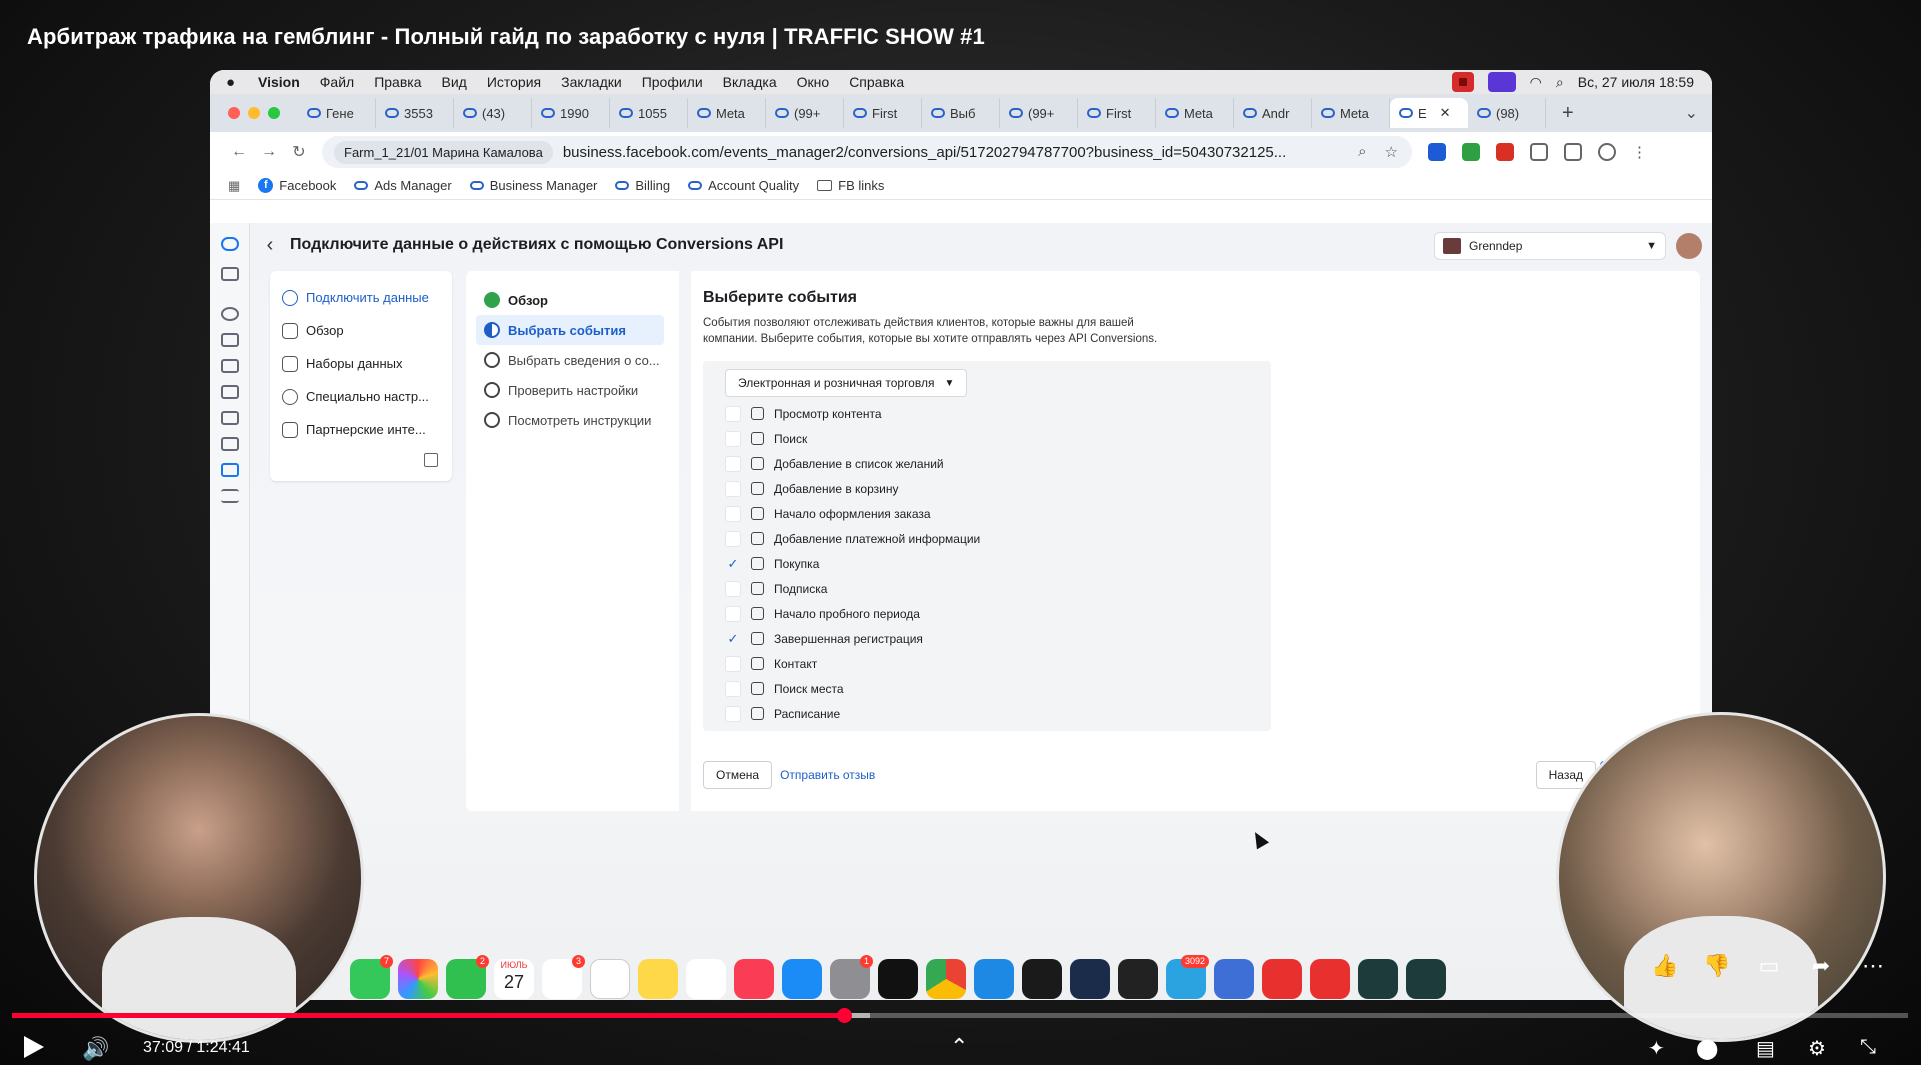  Describe the element at coordinates (299, 152) in the screenshot. I see `reload-icon: ↻` at that location.